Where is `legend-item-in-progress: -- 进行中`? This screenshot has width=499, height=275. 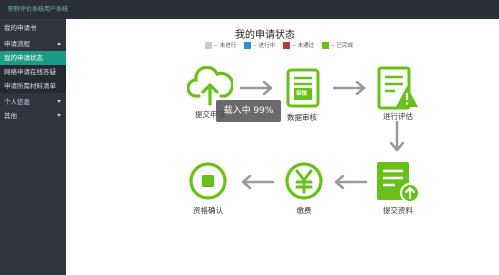 legend-item-in-progress: -- 进行中 is located at coordinates (259, 45).